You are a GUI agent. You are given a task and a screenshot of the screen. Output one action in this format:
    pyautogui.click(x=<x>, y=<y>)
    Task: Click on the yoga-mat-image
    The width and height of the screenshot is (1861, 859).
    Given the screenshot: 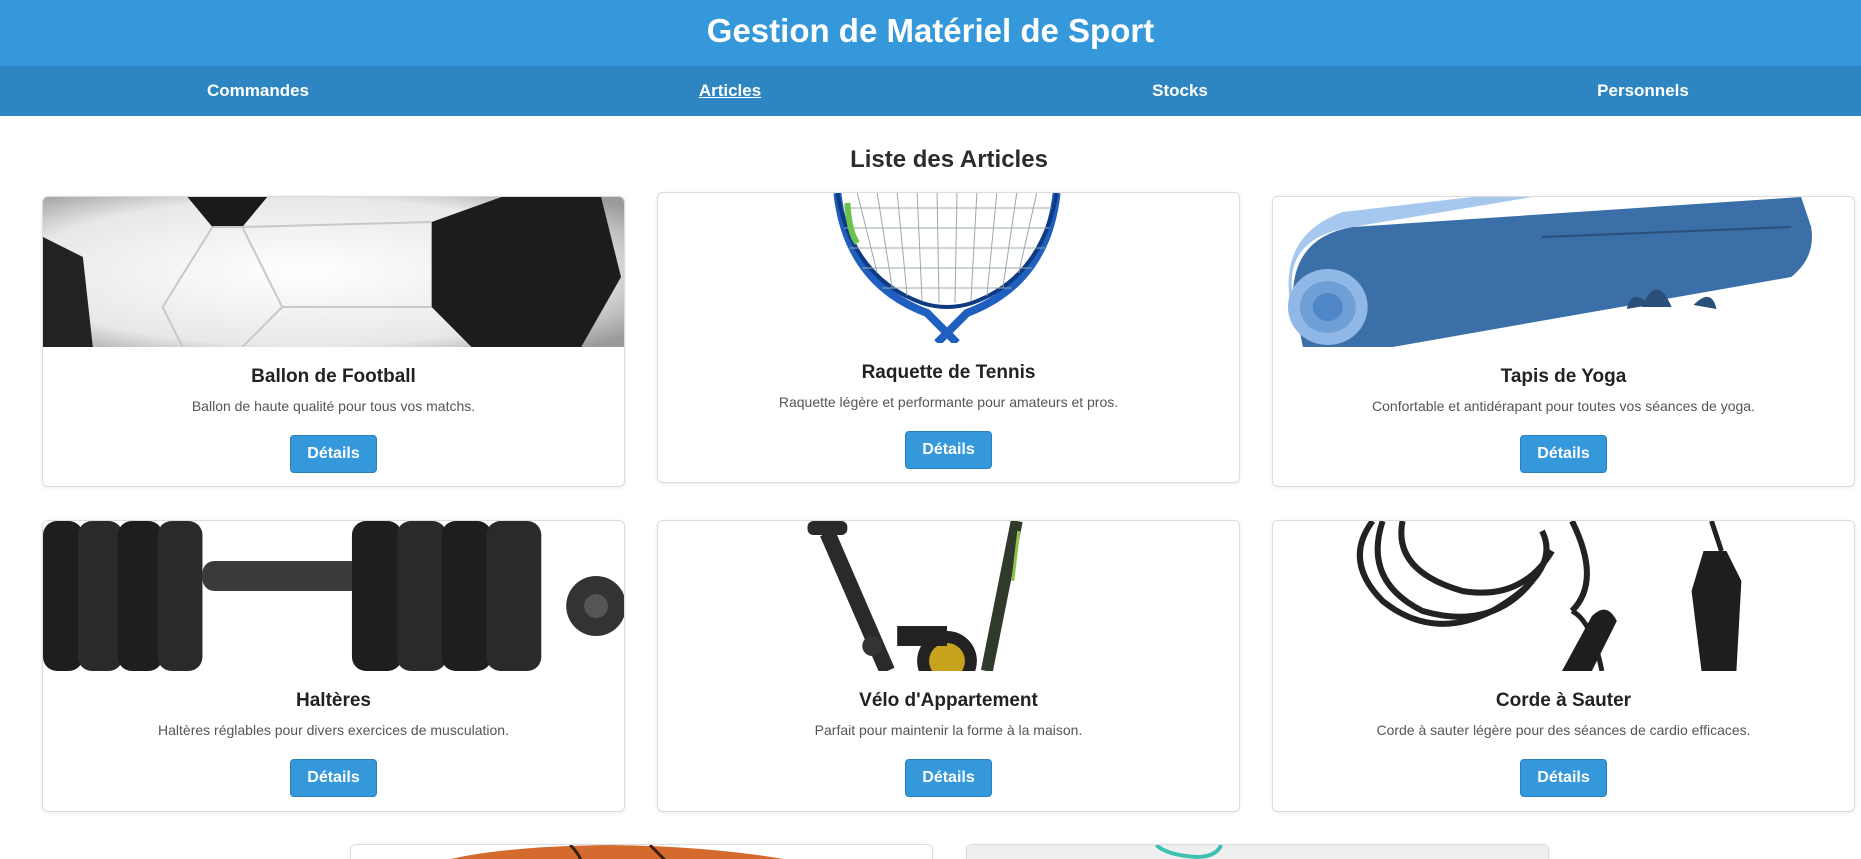 What is the action you would take?
    pyautogui.click(x=1563, y=272)
    